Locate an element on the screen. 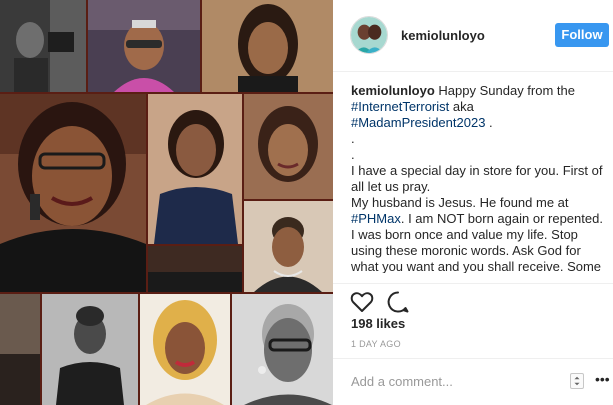 Image resolution: width=613 pixels, height=405 pixels. post-timestamp: 1 DAY AGO is located at coordinates (376, 344).